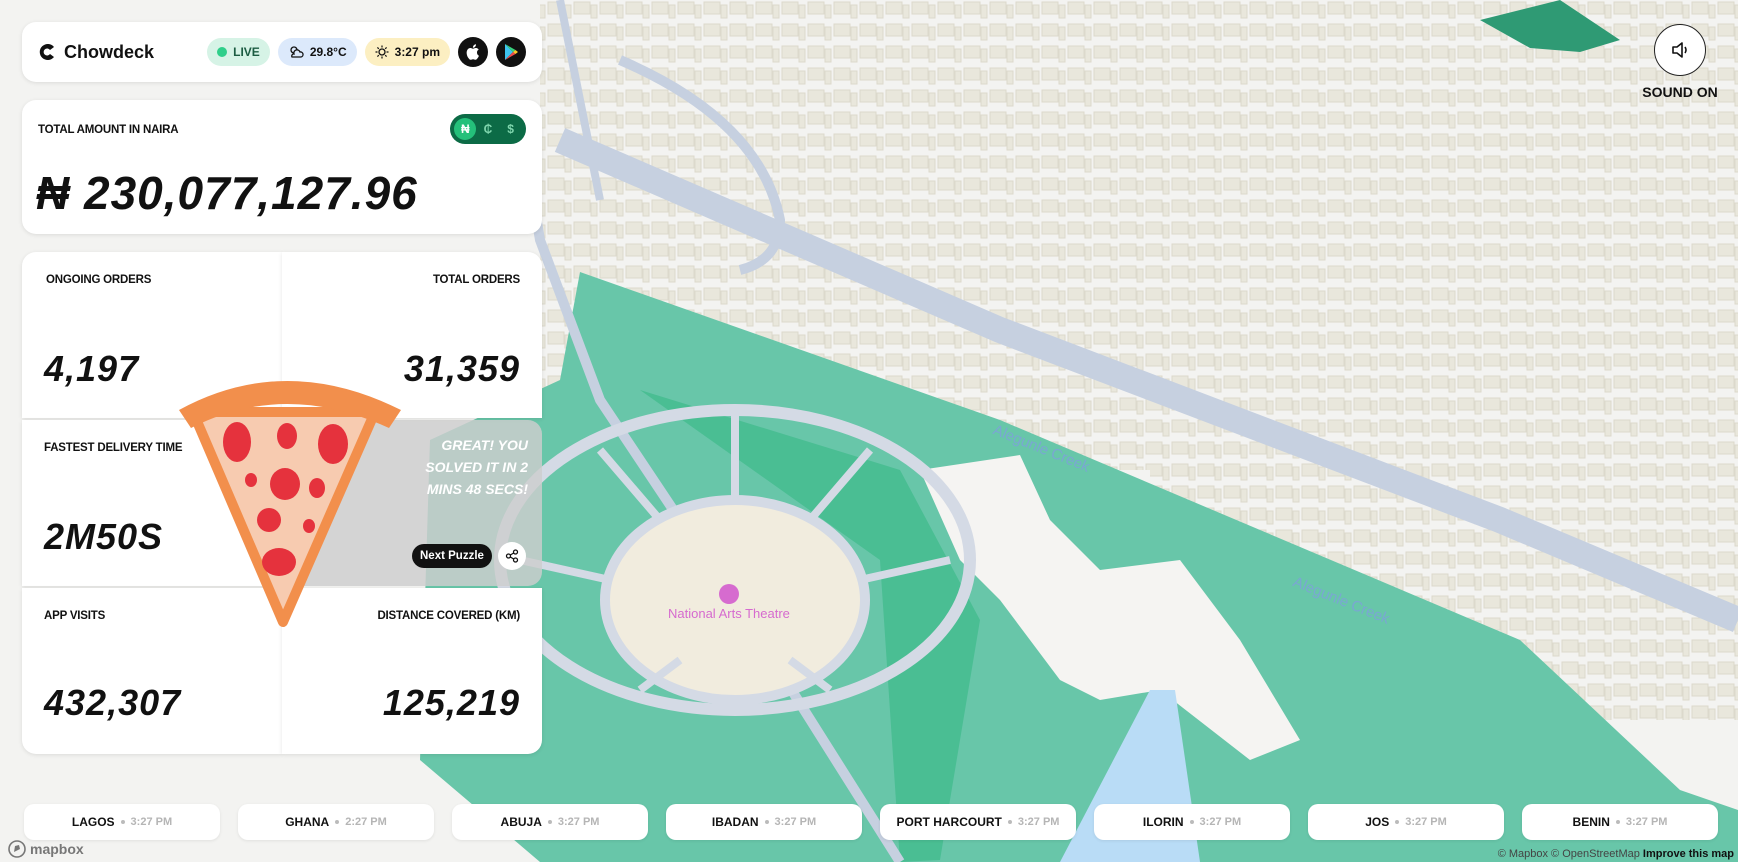 This screenshot has height=862, width=1738. I want to click on theatre-icon, so click(728, 594).